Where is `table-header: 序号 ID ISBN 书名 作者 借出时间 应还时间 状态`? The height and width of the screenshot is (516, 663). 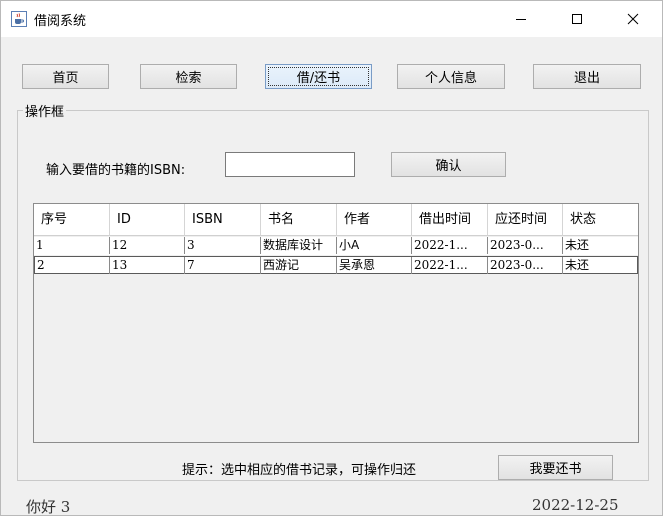
table-header: 序号 ID ISBN 书名 作者 借出时间 应还时间 状态 is located at coordinates (336, 220).